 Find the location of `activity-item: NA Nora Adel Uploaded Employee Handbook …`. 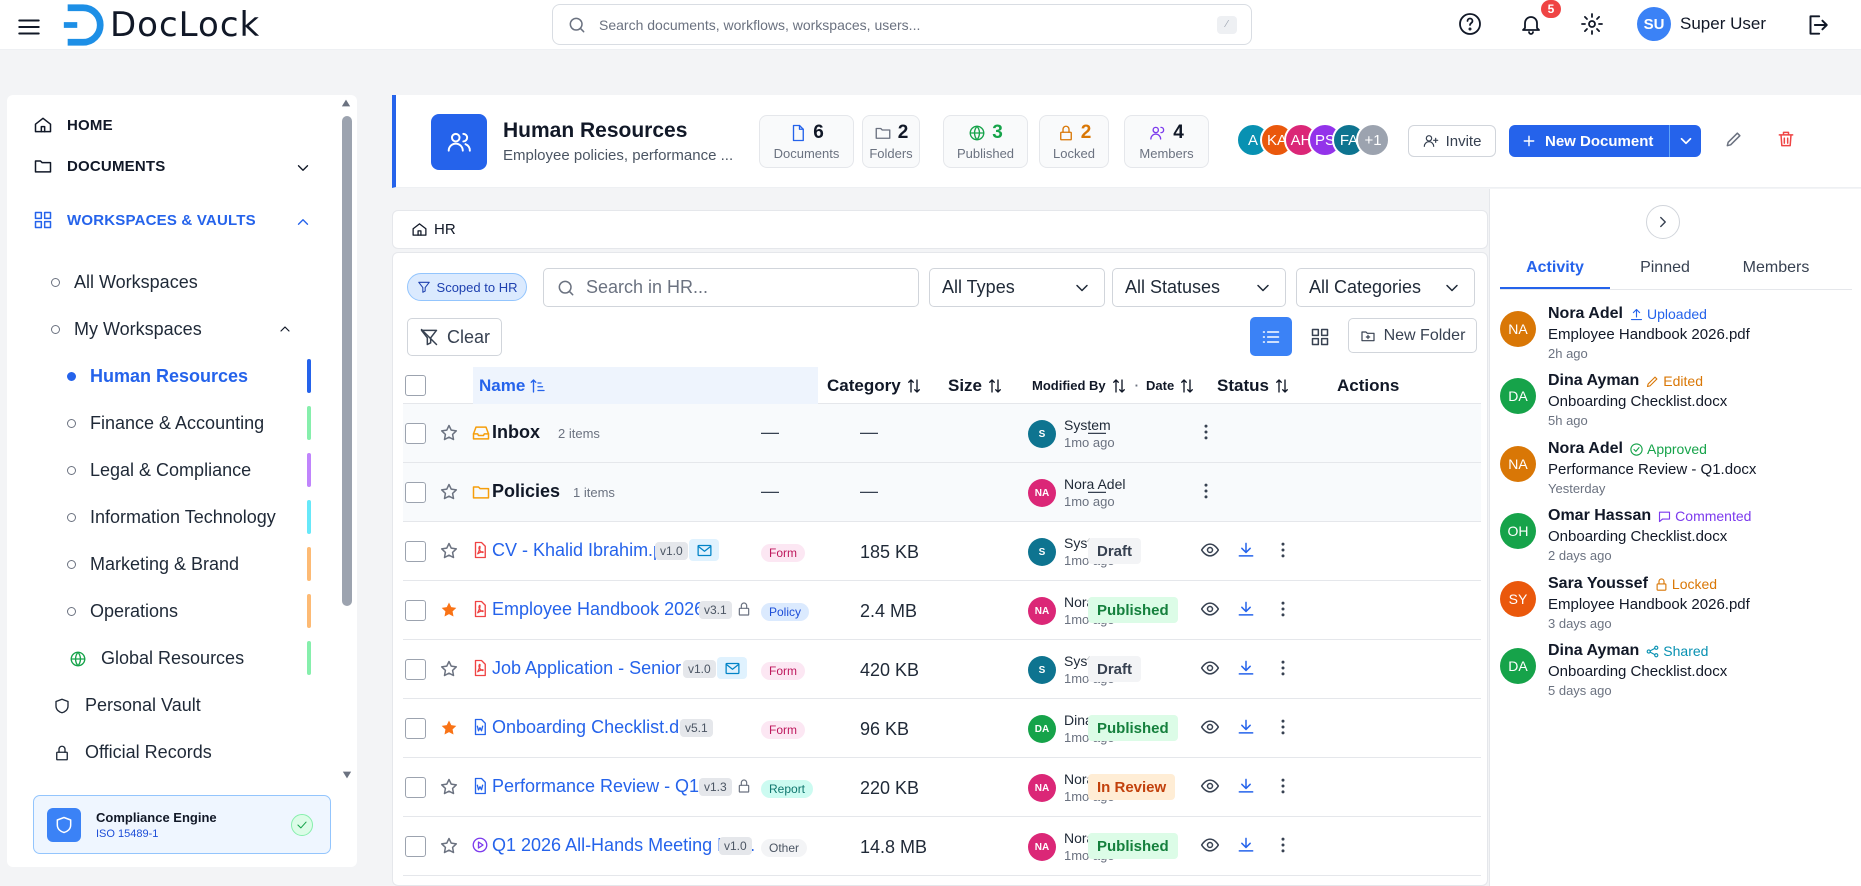

activity-item: NA Nora Adel Uploaded Employee Handbook … is located at coordinates (1676, 338).